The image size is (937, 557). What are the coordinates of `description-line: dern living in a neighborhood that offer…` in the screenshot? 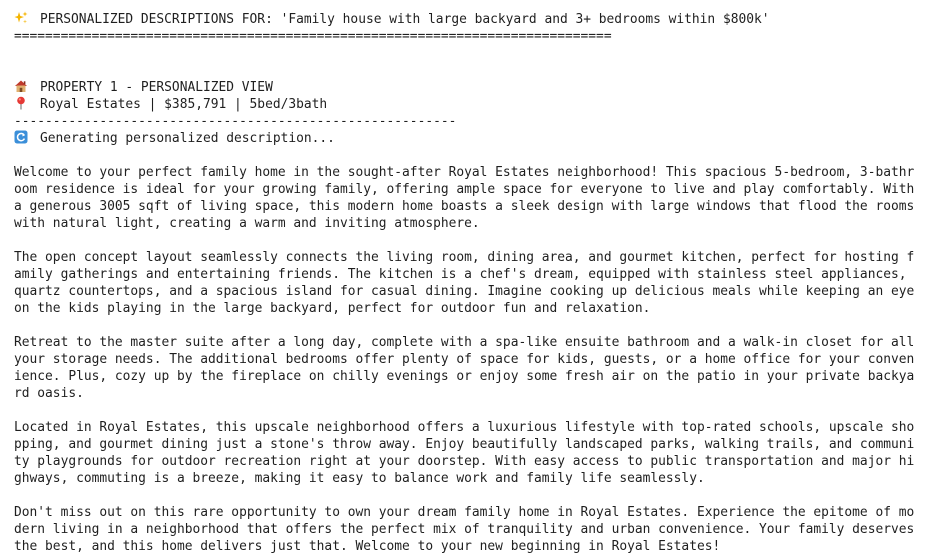 It's located at (464, 529).